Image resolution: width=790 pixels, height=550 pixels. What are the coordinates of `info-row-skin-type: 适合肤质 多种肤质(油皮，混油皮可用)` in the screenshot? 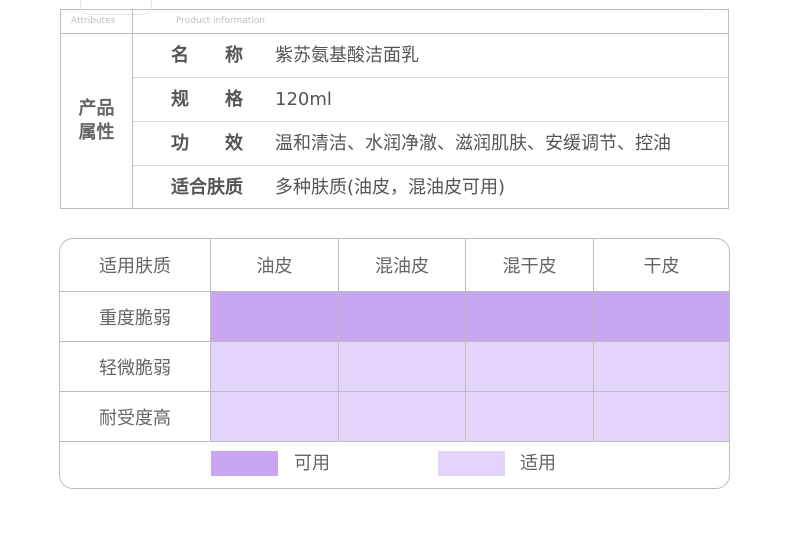 It's located at (431, 187).